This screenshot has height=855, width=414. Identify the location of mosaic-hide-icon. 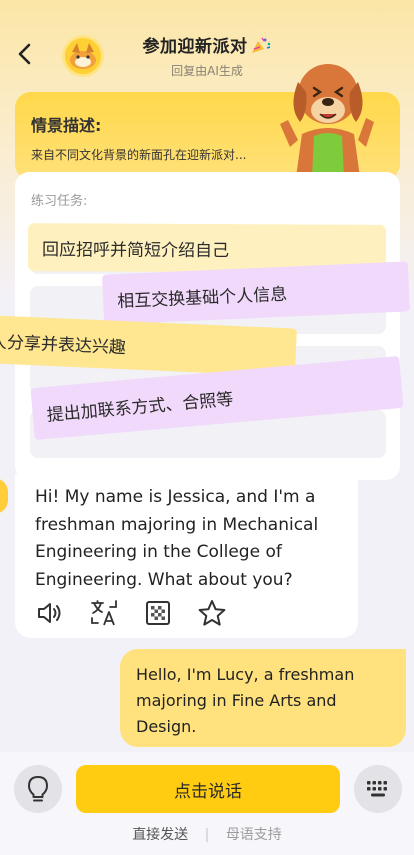
(158, 613).